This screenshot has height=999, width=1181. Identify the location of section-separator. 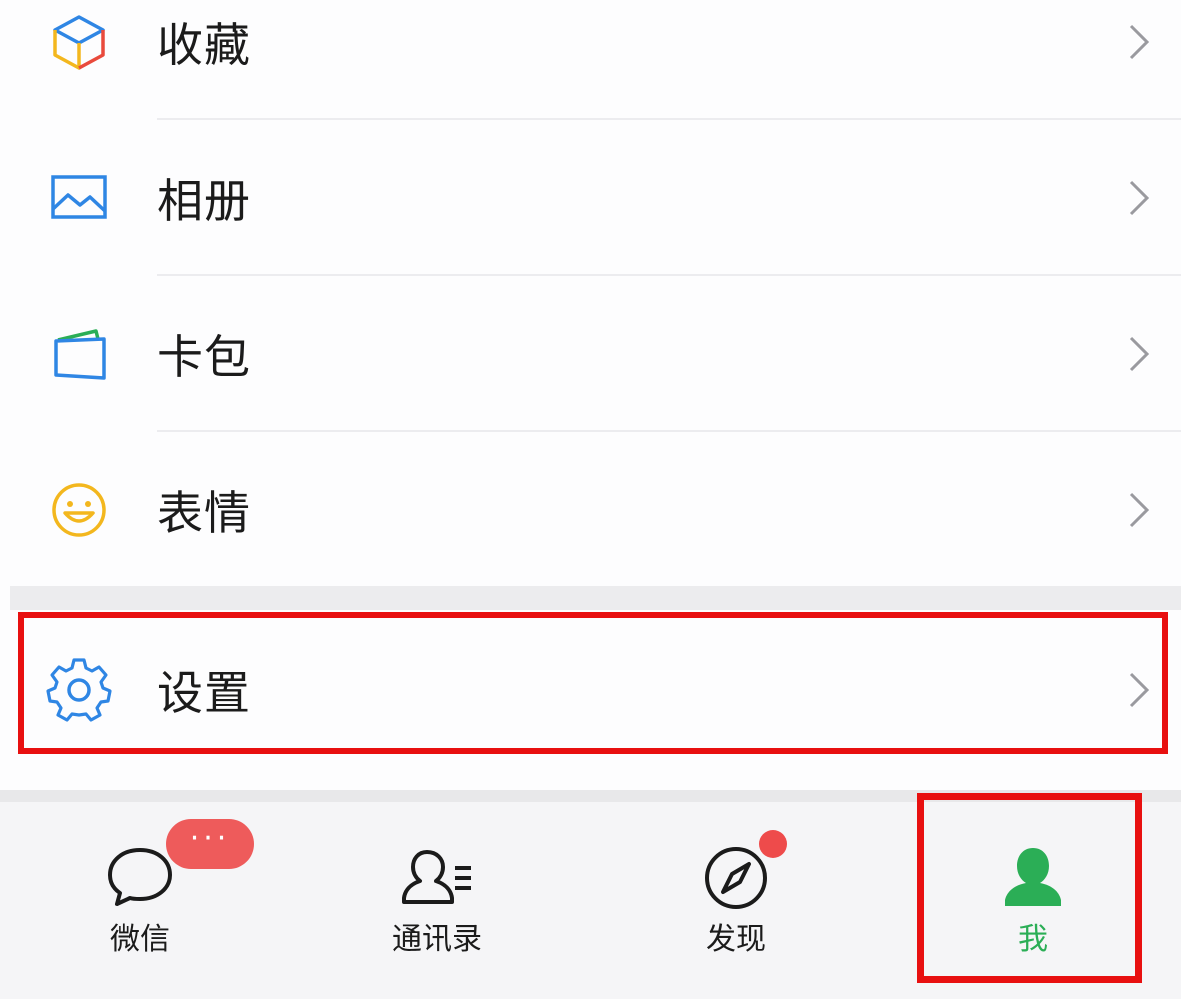
(595, 598).